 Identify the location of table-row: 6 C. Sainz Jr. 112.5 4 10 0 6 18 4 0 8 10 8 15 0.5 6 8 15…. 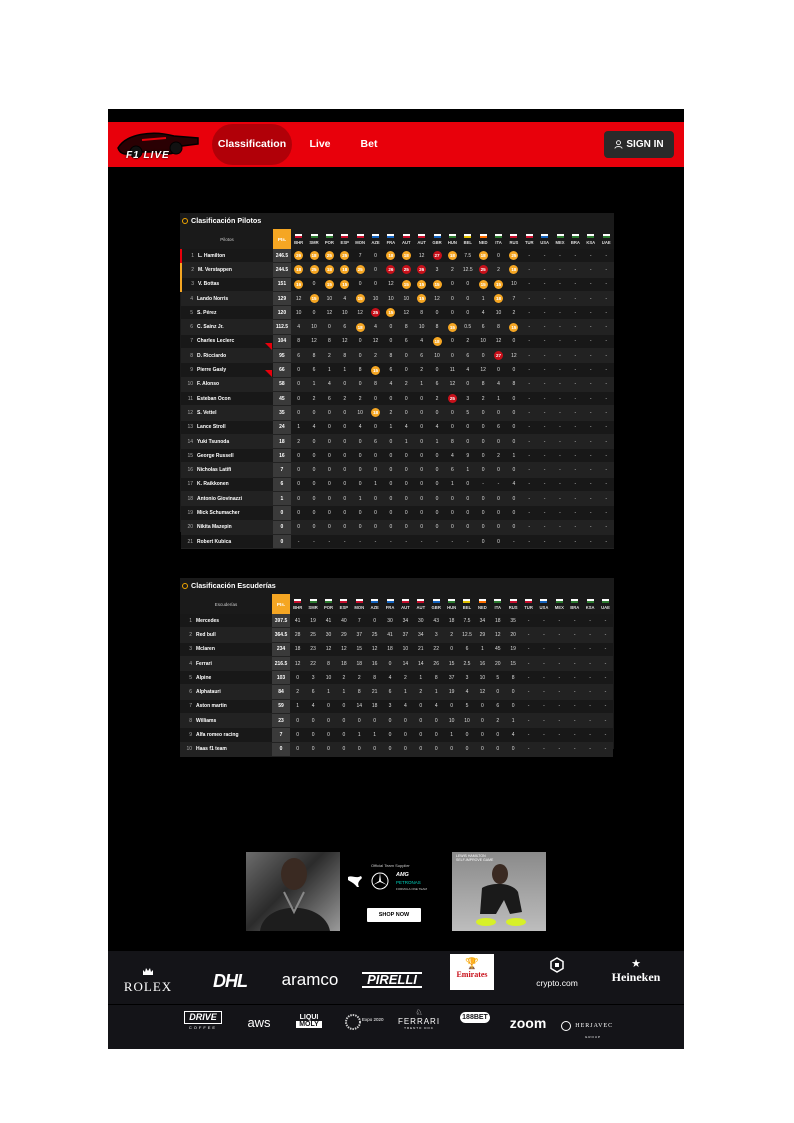
(397, 327).